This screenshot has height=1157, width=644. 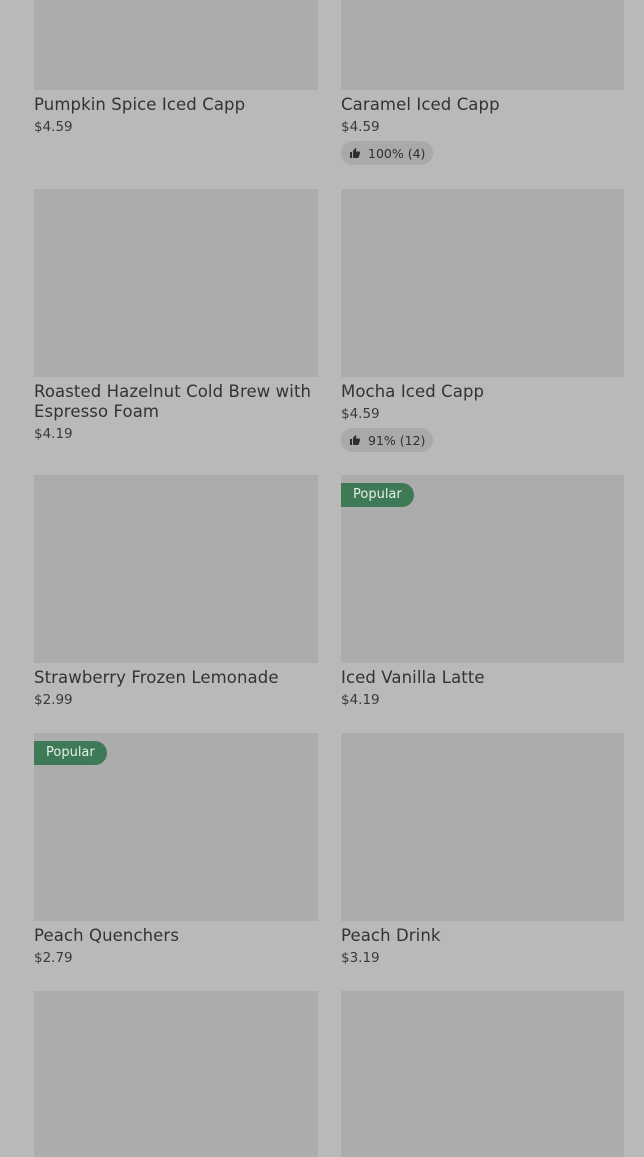 I want to click on product-name: Pumpkin Spice Iced Capp, so click(x=140, y=104).